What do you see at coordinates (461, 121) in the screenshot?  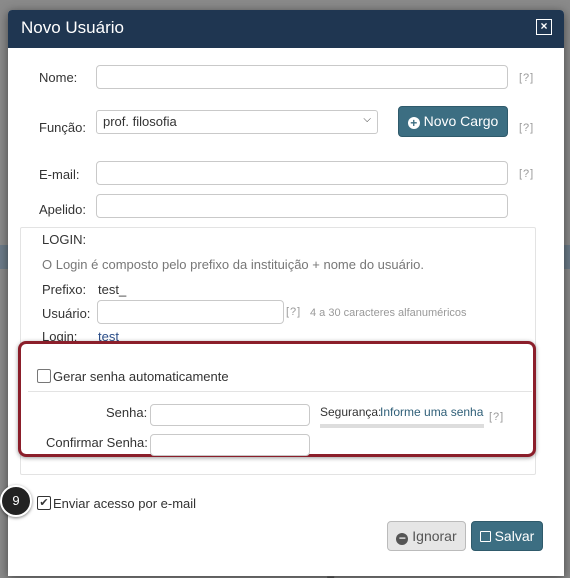 I see `novo-cargo-label: Novo Cargo` at bounding box center [461, 121].